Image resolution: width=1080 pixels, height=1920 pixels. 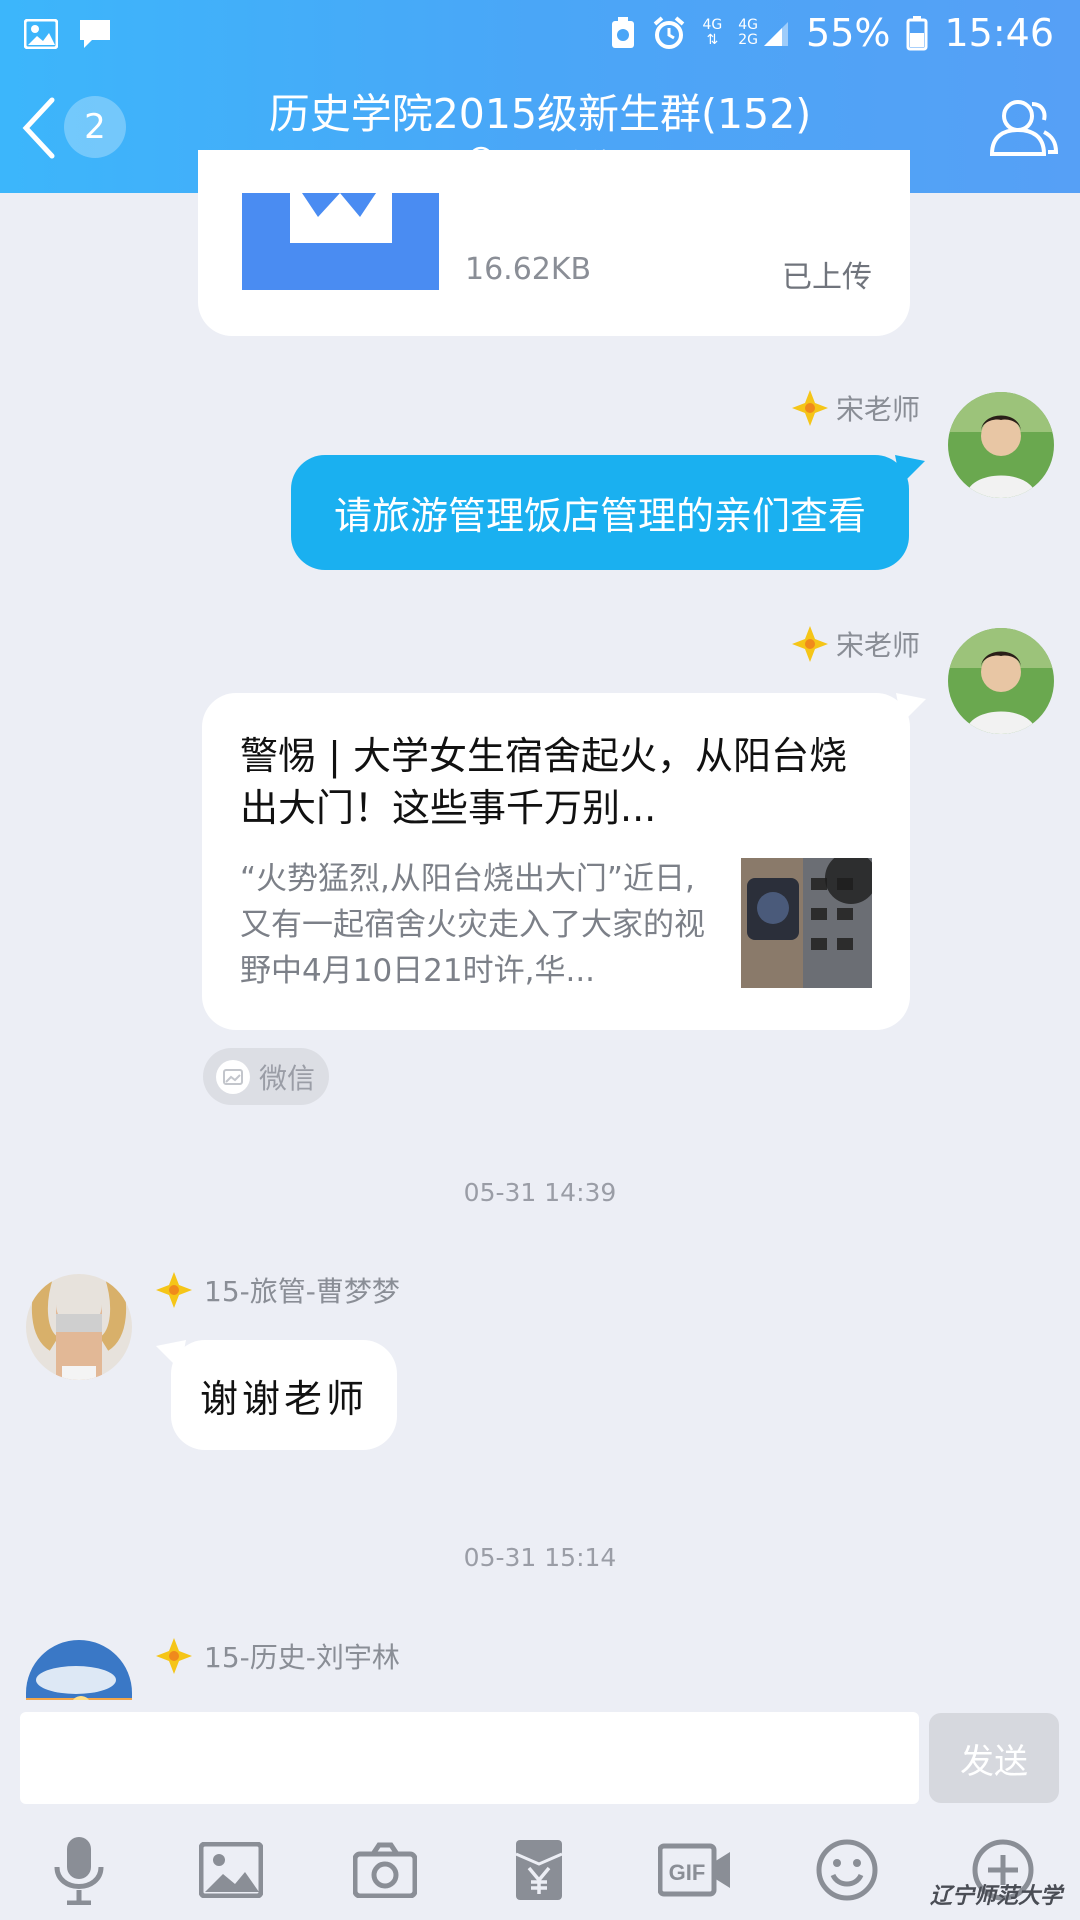 I want to click on file-size: 16.62KB, so click(x=528, y=269).